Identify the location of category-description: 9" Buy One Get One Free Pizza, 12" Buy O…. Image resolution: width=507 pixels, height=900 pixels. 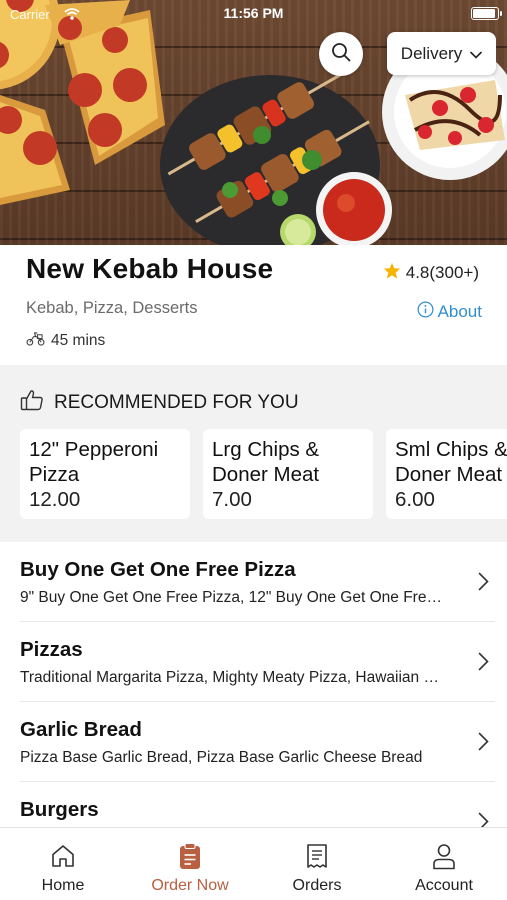
(232, 597).